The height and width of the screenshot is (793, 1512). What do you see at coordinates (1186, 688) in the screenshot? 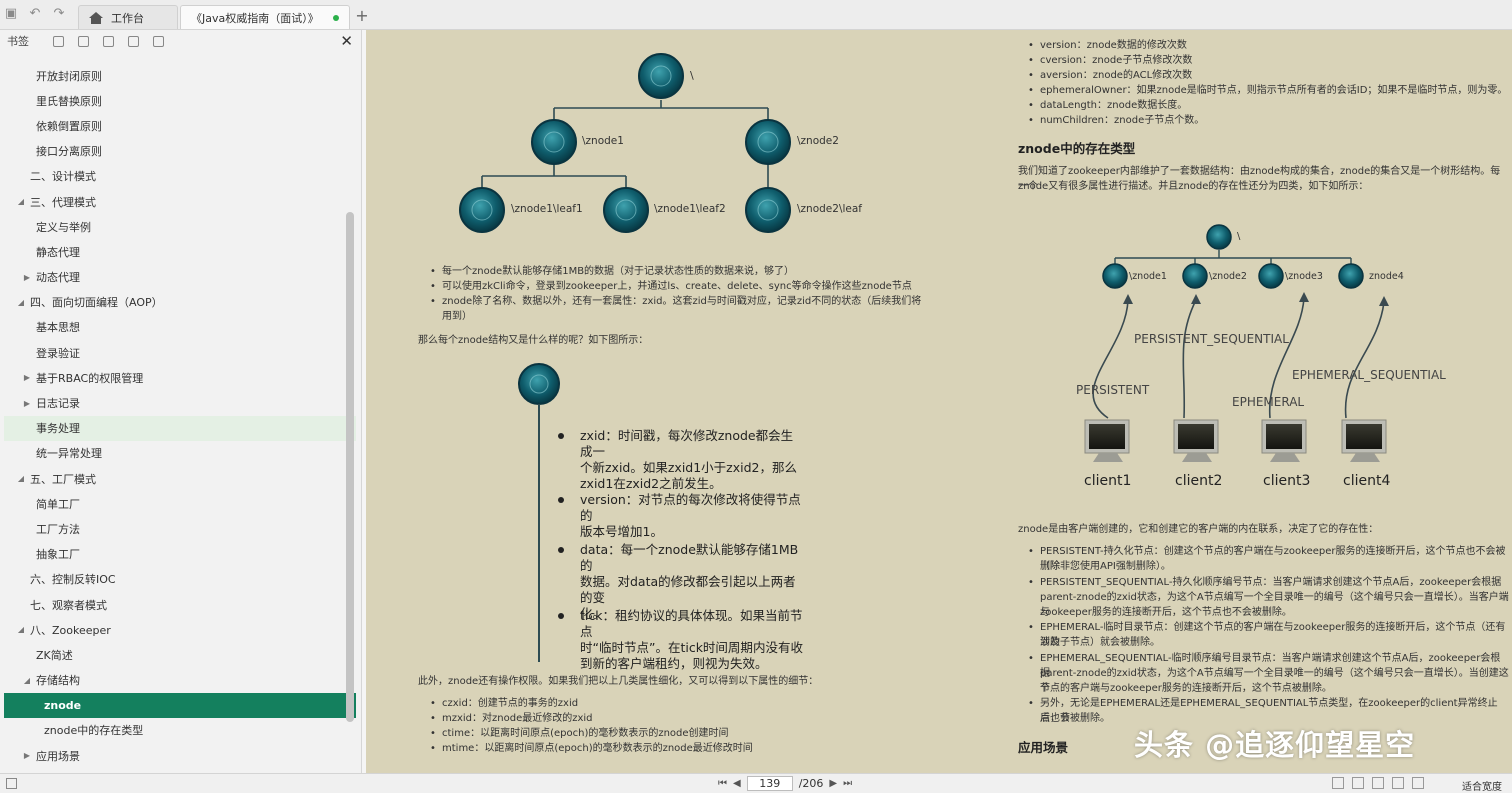
I see `type-ephemeral-seq-cont2: 节点的客户端与zookeeper服务的连接断开后，这个节点被删除。` at bounding box center [1186, 688].